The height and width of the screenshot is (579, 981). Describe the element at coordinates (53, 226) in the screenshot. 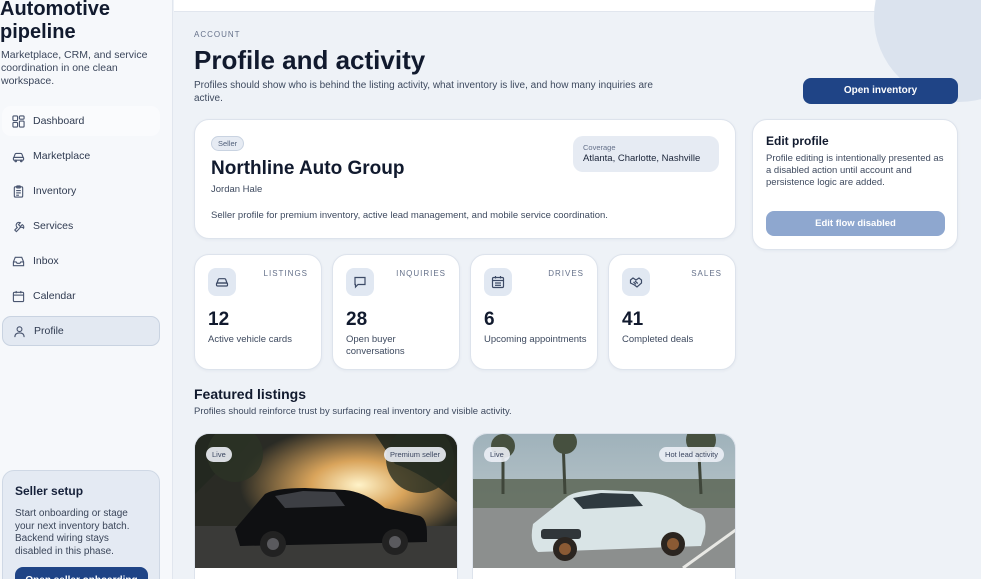

I see `sidebar-item-label: Services` at that location.